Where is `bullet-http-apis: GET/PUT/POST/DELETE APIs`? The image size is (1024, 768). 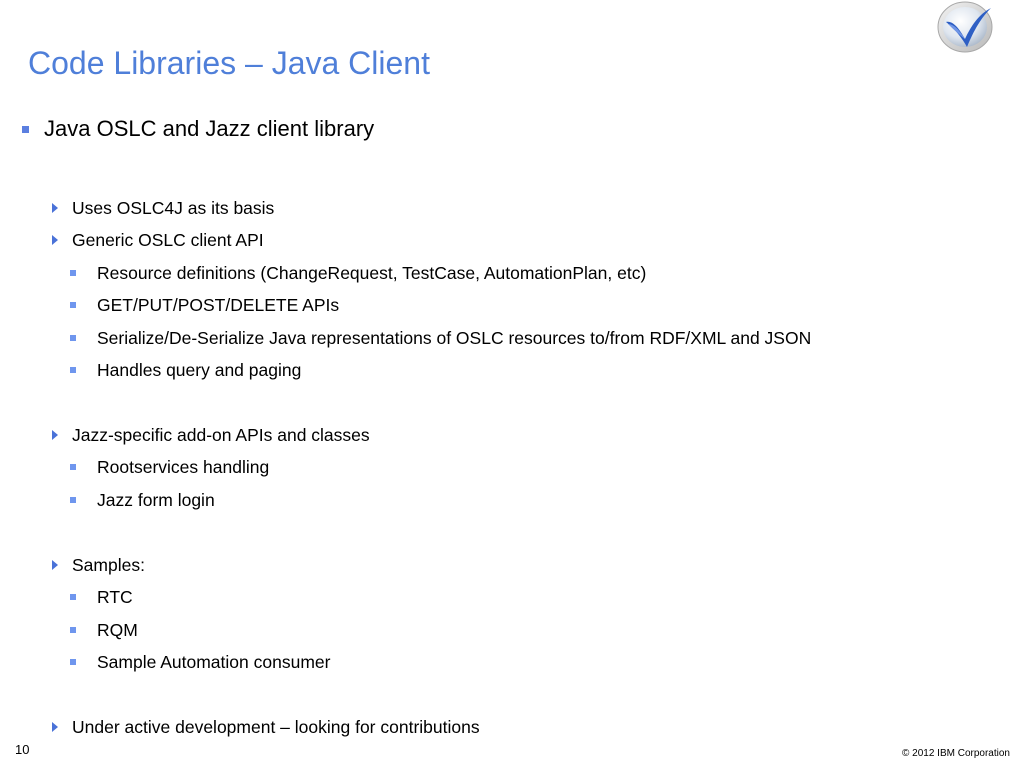 bullet-http-apis: GET/PUT/POST/DELETE APIs is located at coordinates (204, 305).